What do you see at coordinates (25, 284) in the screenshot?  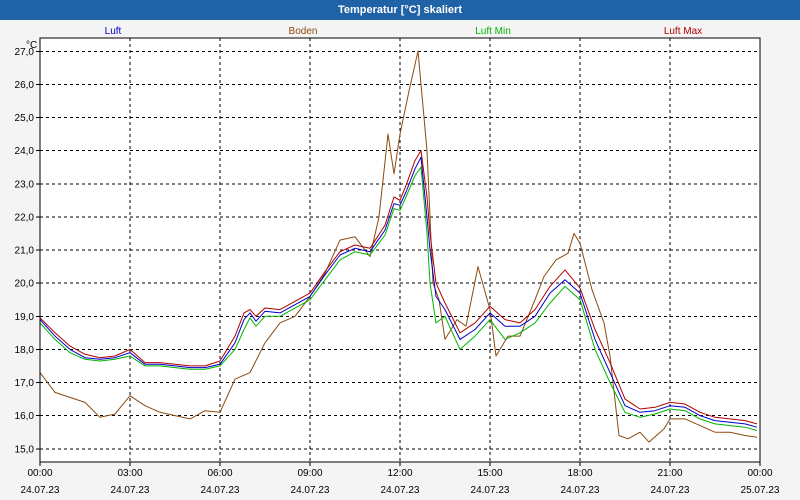 I see `y-tick-label: 20,0` at bounding box center [25, 284].